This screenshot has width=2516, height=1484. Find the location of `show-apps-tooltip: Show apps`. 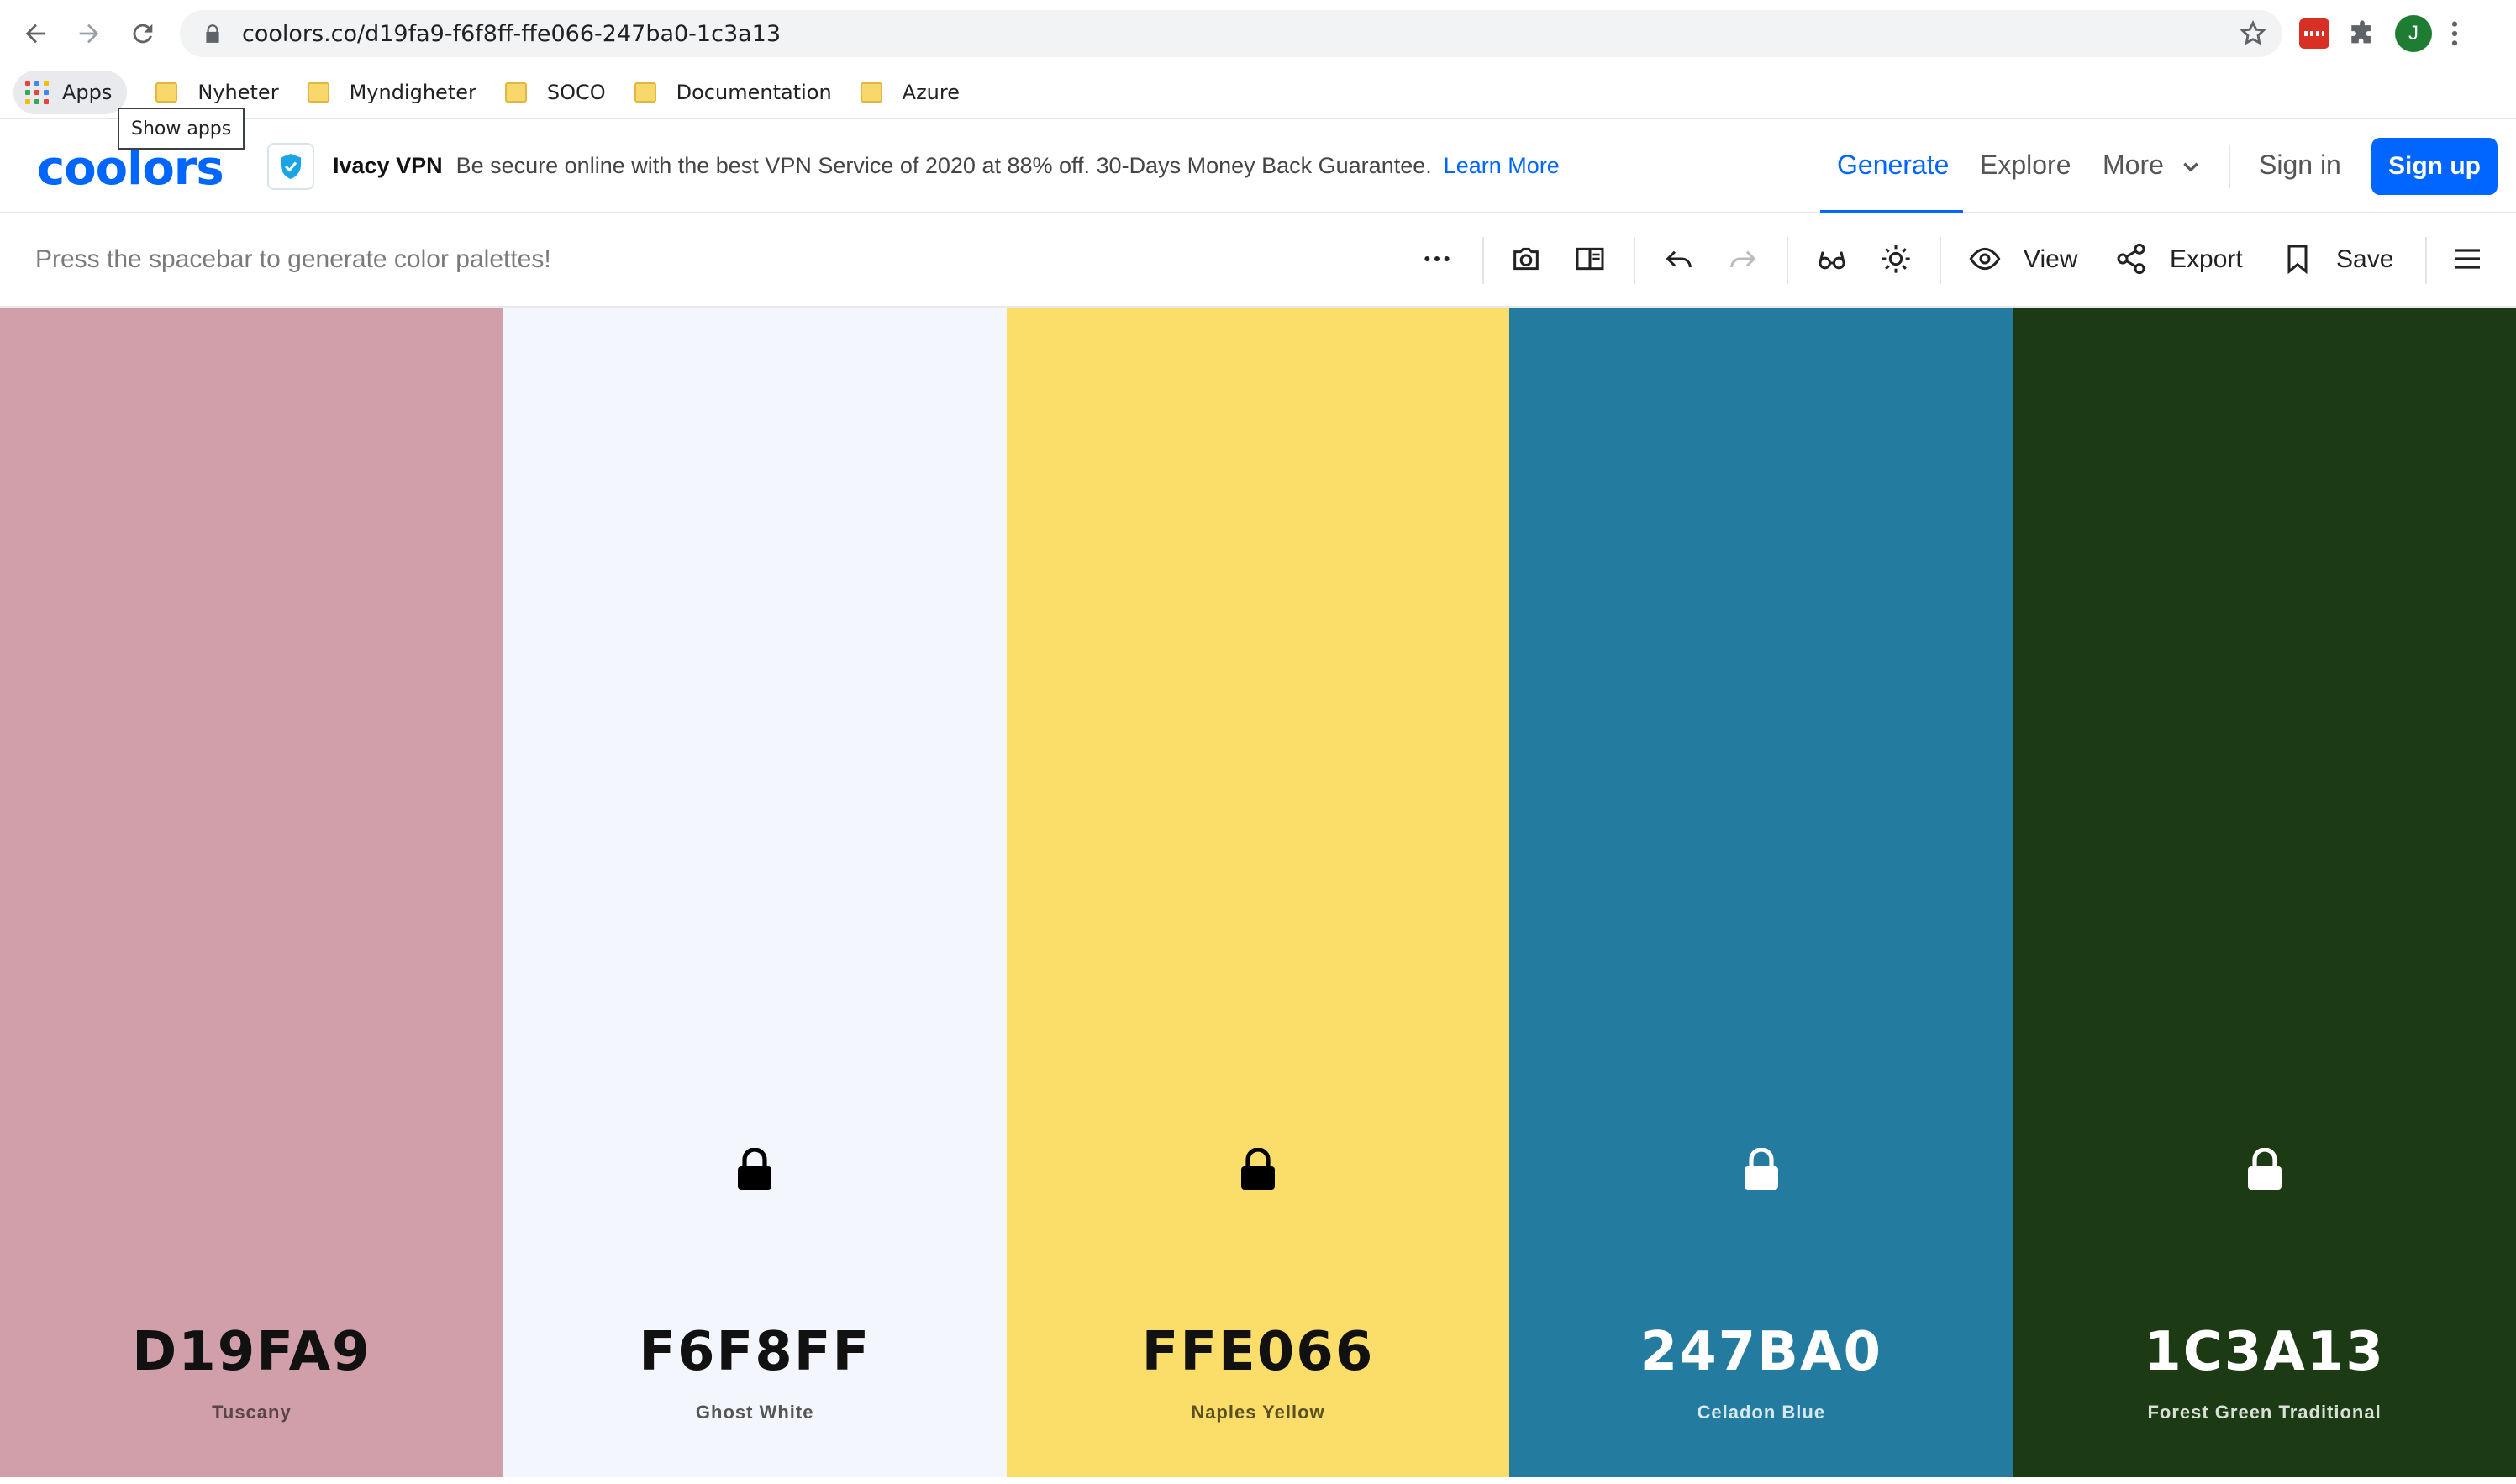

show-apps-tooltip: Show apps is located at coordinates (181, 129).